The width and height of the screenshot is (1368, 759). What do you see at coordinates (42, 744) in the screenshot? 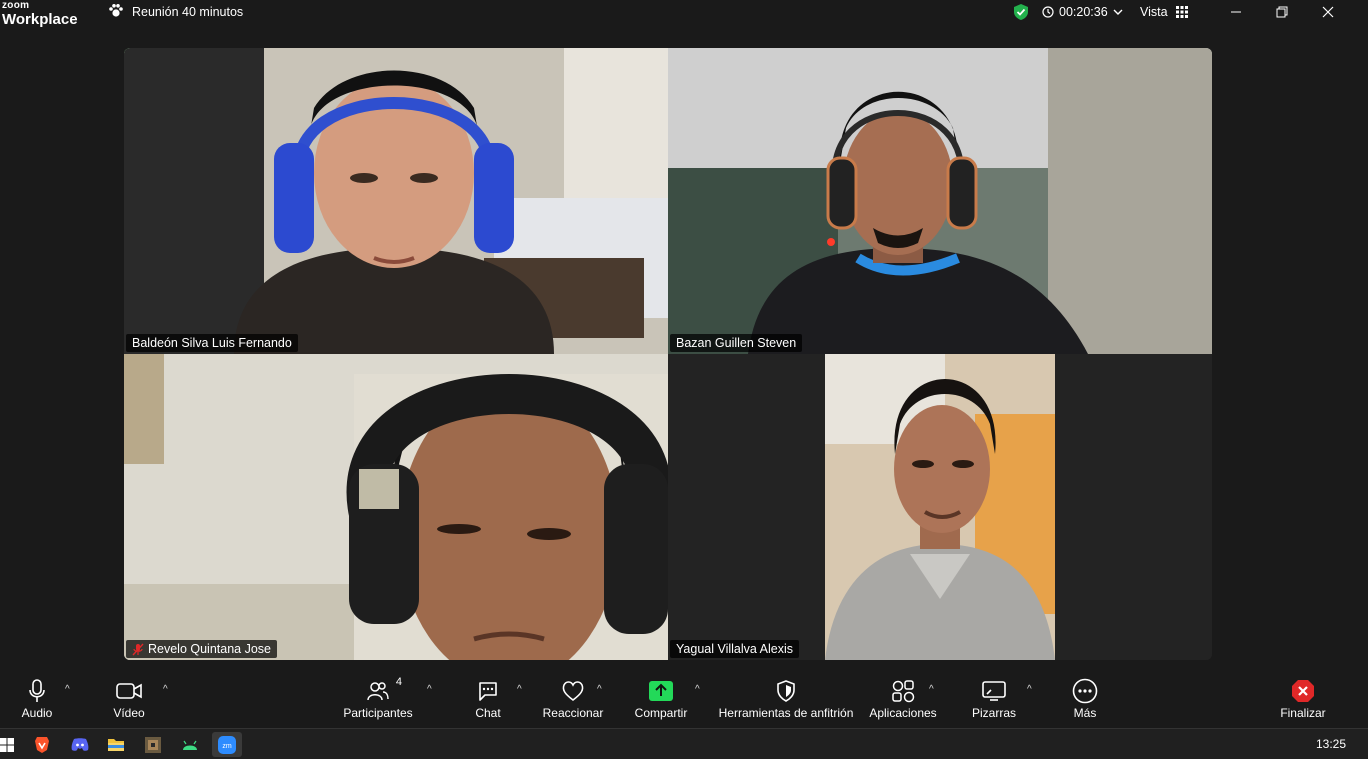
I see `brave-browser-icon` at bounding box center [42, 744].